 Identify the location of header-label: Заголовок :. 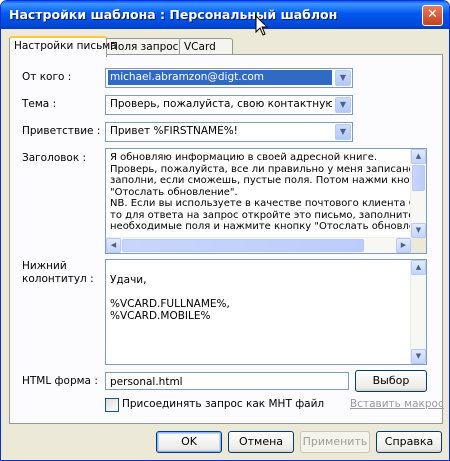
(54, 158).